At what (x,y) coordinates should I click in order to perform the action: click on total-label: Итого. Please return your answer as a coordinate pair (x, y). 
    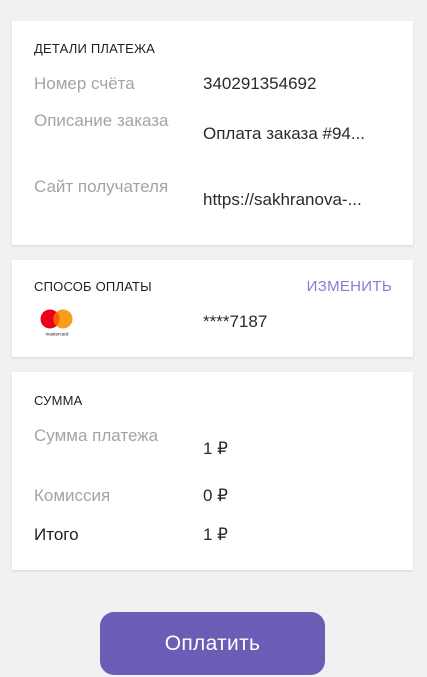
    Looking at the image, I should click on (56, 534).